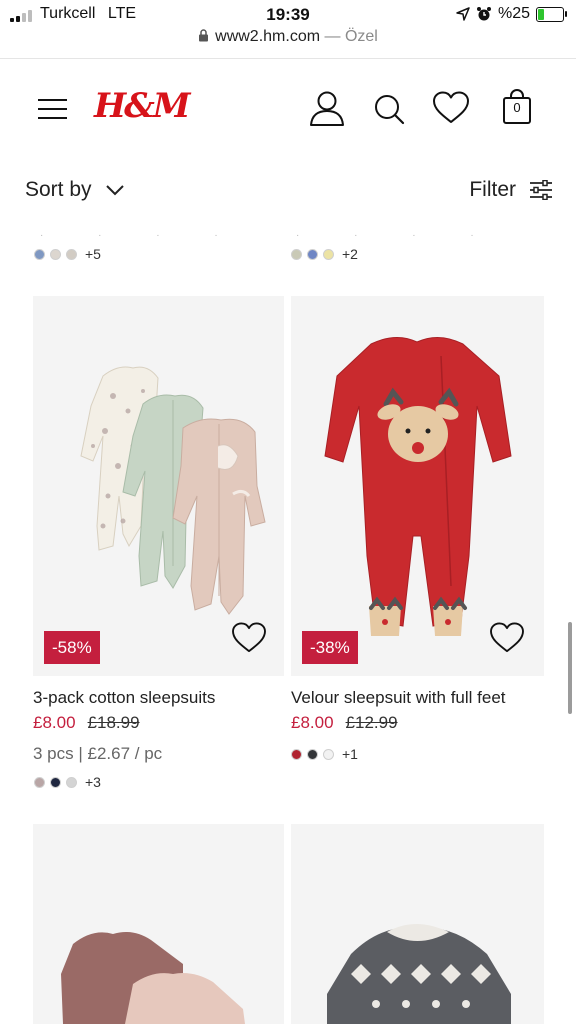 This screenshot has width=576, height=1024. What do you see at coordinates (350, 254) in the screenshot?
I see `more-colors-count: +2` at bounding box center [350, 254].